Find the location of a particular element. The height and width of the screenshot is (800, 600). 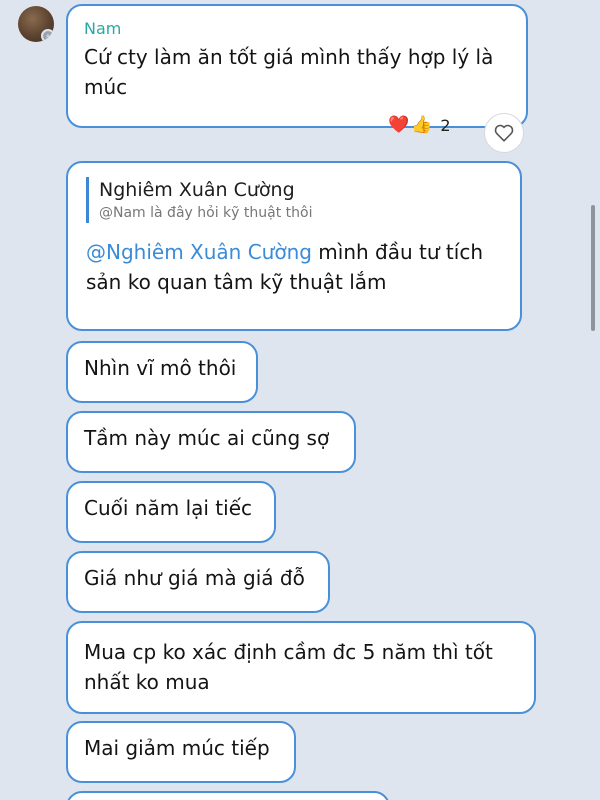

reaction-bar: ❤️ 👍 2 is located at coordinates (419, 125).